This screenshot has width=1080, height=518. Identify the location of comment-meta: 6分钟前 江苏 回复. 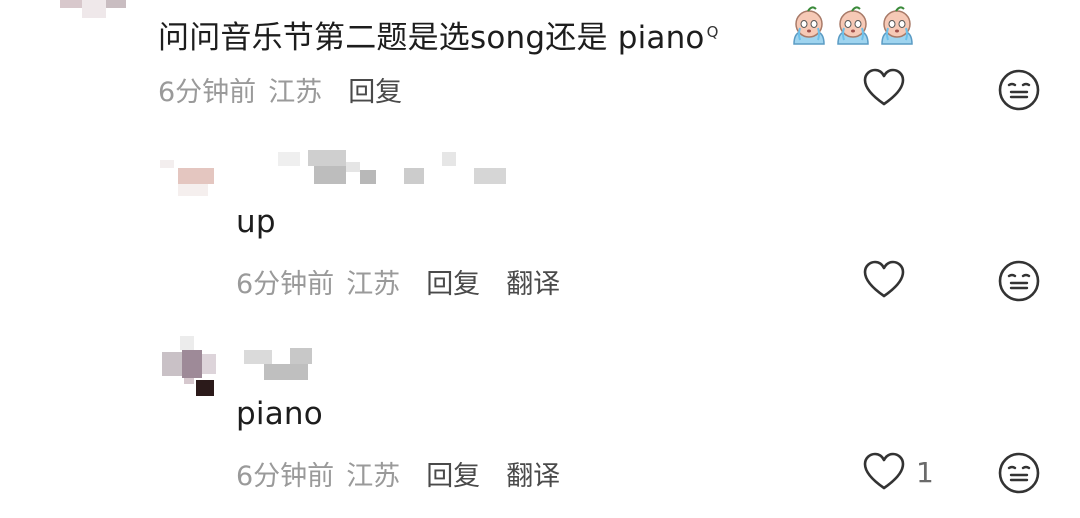
(280, 89).